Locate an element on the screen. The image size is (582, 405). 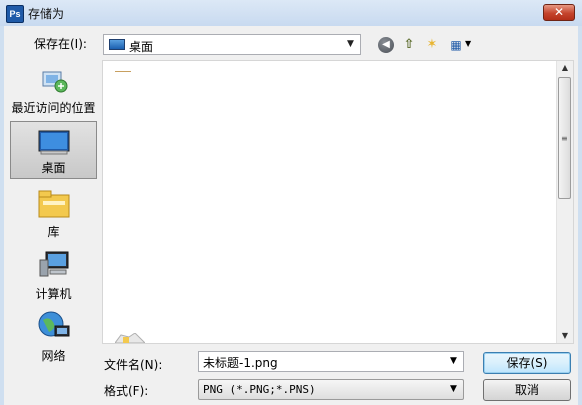
location-dropdown: 桌面 ▼ is located at coordinates (232, 44).